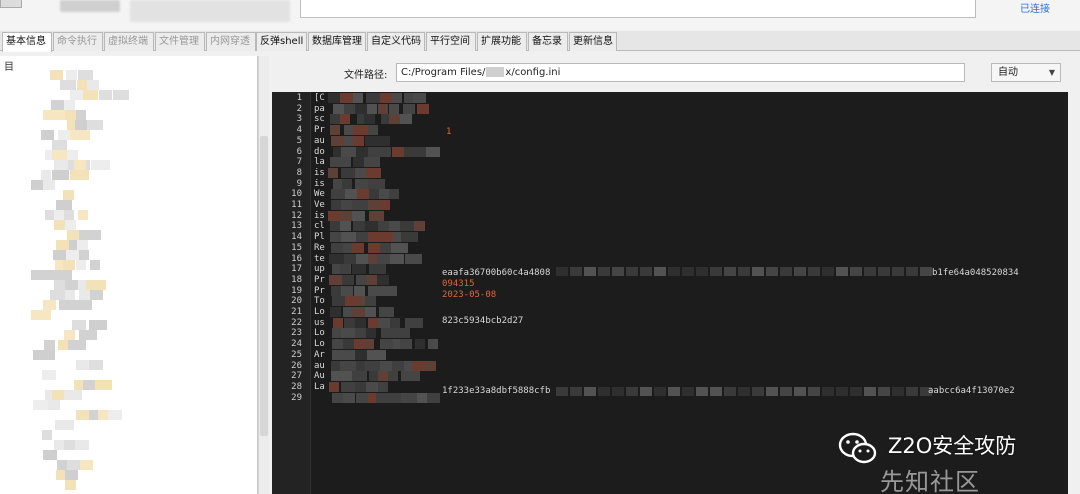  I want to click on tab-extensions: 扩展功能, so click(502, 41).